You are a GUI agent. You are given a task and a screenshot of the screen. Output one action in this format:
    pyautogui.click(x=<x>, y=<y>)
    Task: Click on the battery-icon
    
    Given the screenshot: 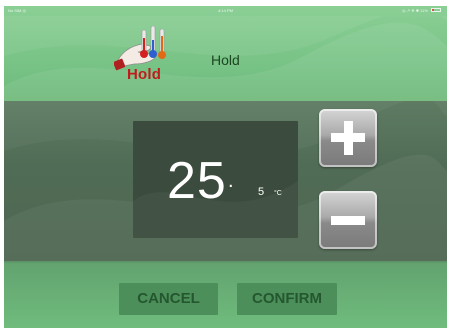 What is the action you would take?
    pyautogui.click(x=436, y=9)
    